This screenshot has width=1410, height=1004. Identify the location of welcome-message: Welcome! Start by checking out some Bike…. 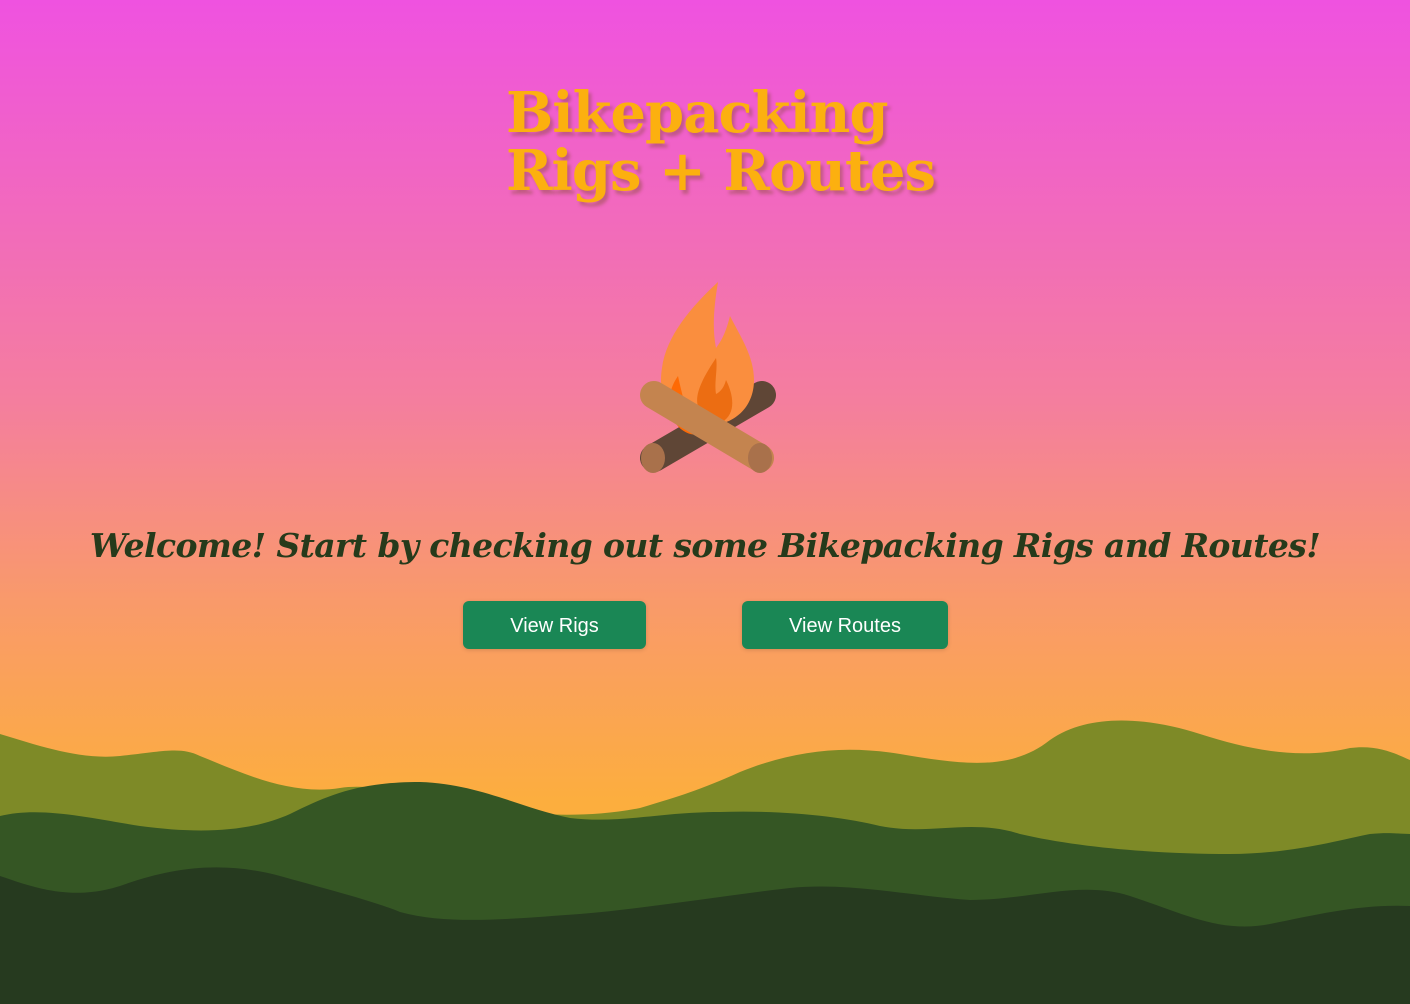
(705, 545).